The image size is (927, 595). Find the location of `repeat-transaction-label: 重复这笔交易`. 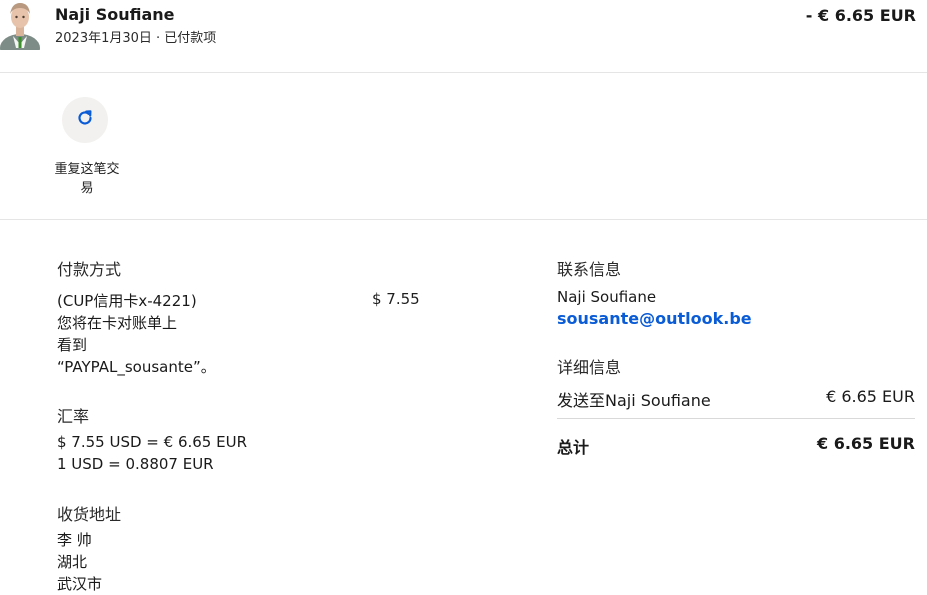

repeat-transaction-label: 重复这笔交易 is located at coordinates (87, 179).